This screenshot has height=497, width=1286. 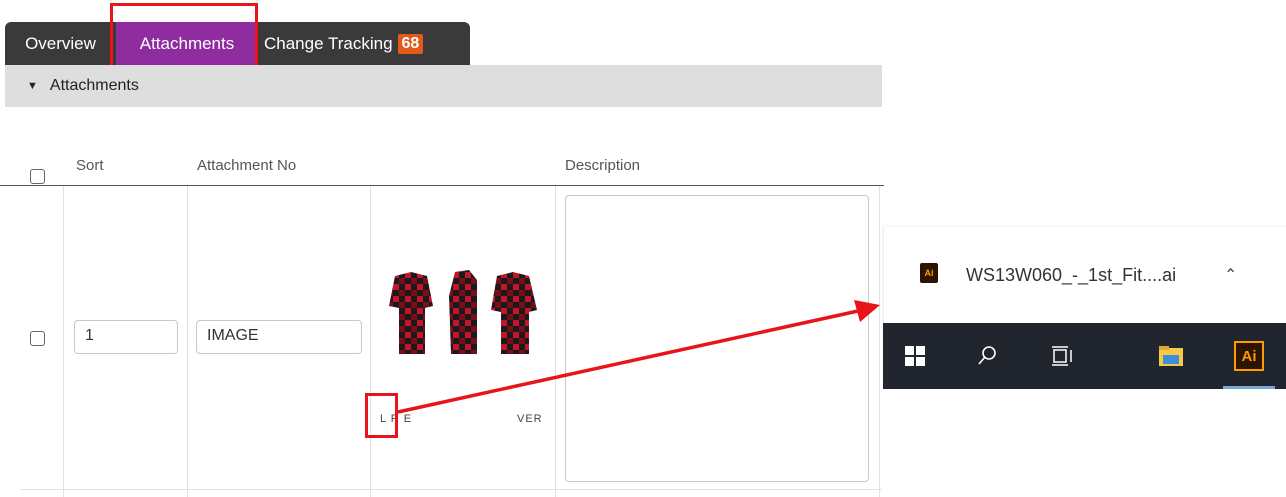 I want to click on annotation-arrow, so click(x=638, y=357).